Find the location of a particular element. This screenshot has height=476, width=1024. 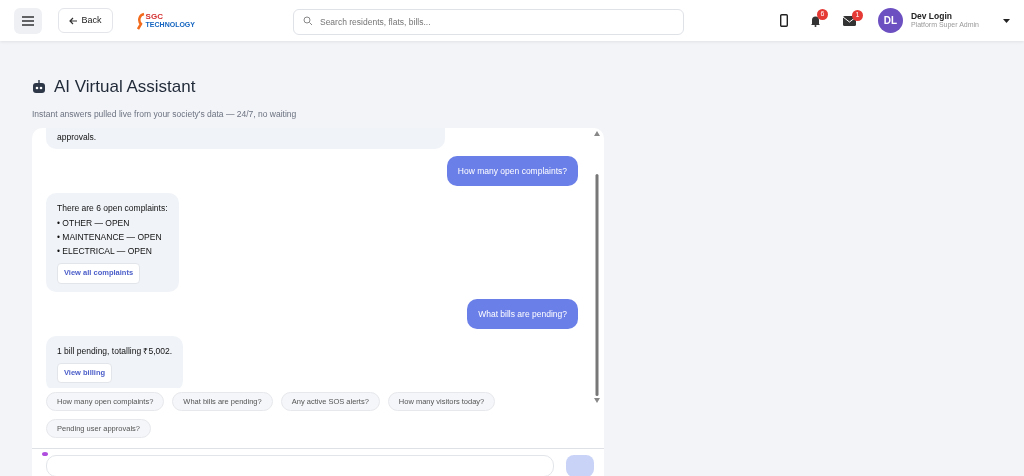

message-text: • ELECTRICAL — OPEN is located at coordinates (105, 252).